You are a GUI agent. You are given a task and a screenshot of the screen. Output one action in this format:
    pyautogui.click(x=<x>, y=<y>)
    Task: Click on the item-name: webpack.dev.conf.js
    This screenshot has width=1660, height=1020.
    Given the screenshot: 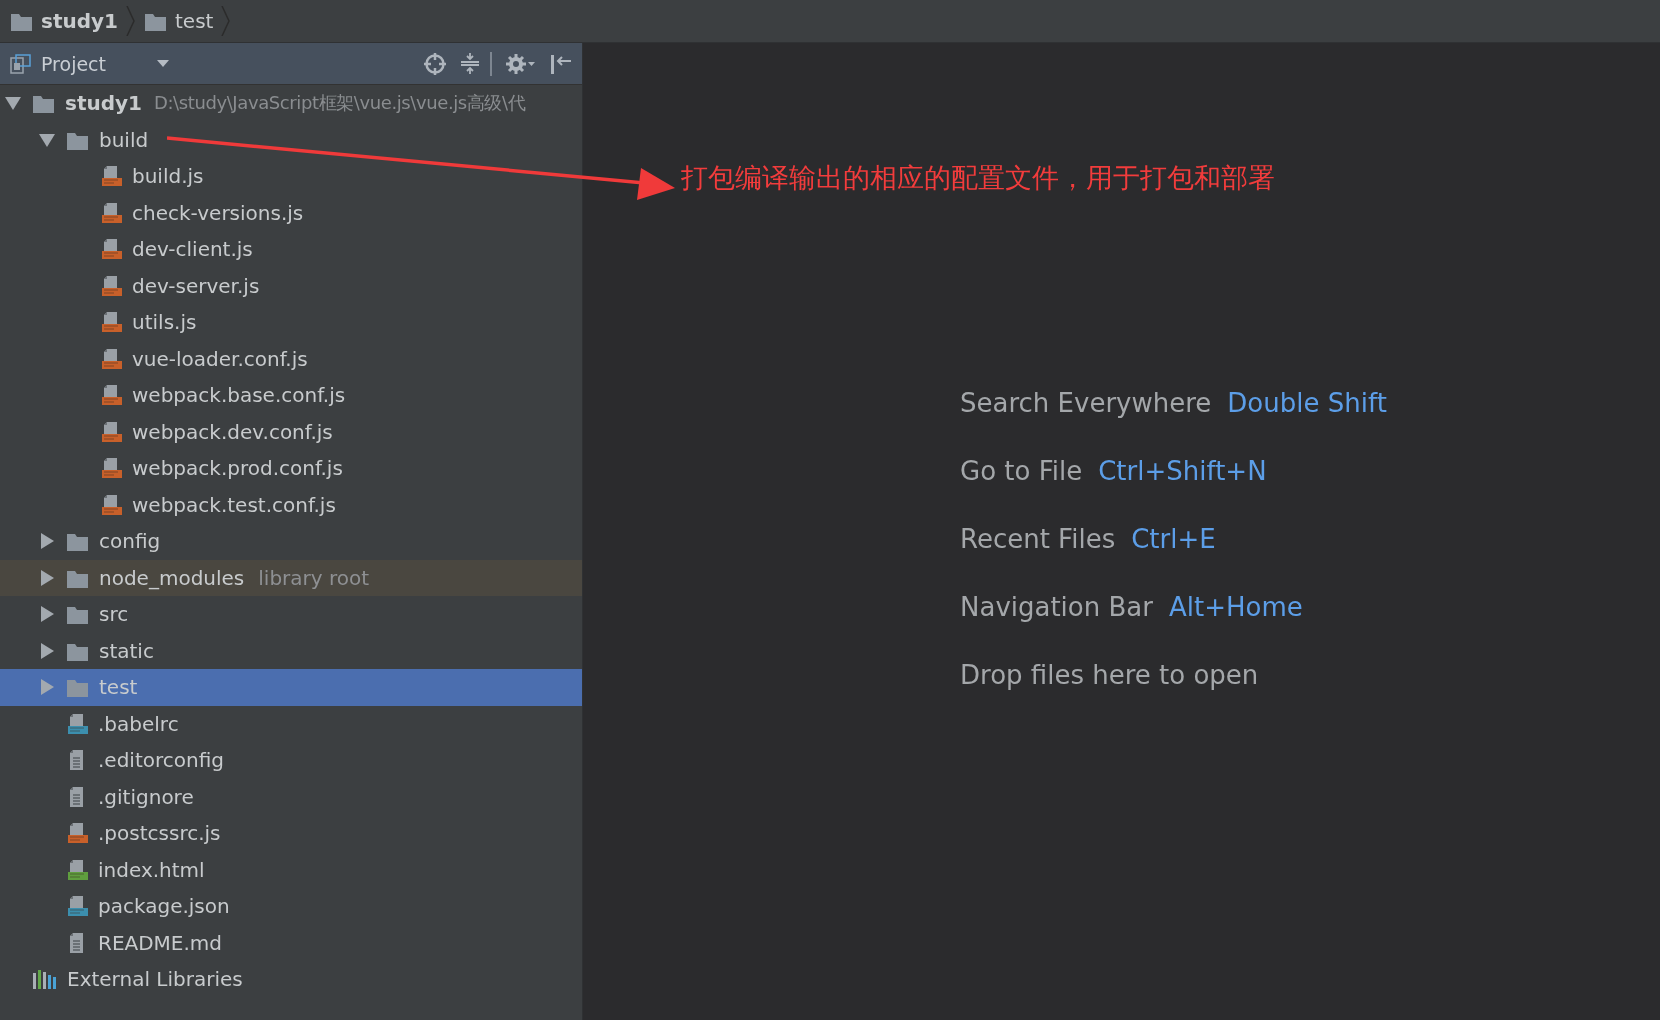 What is the action you would take?
    pyautogui.click(x=232, y=431)
    